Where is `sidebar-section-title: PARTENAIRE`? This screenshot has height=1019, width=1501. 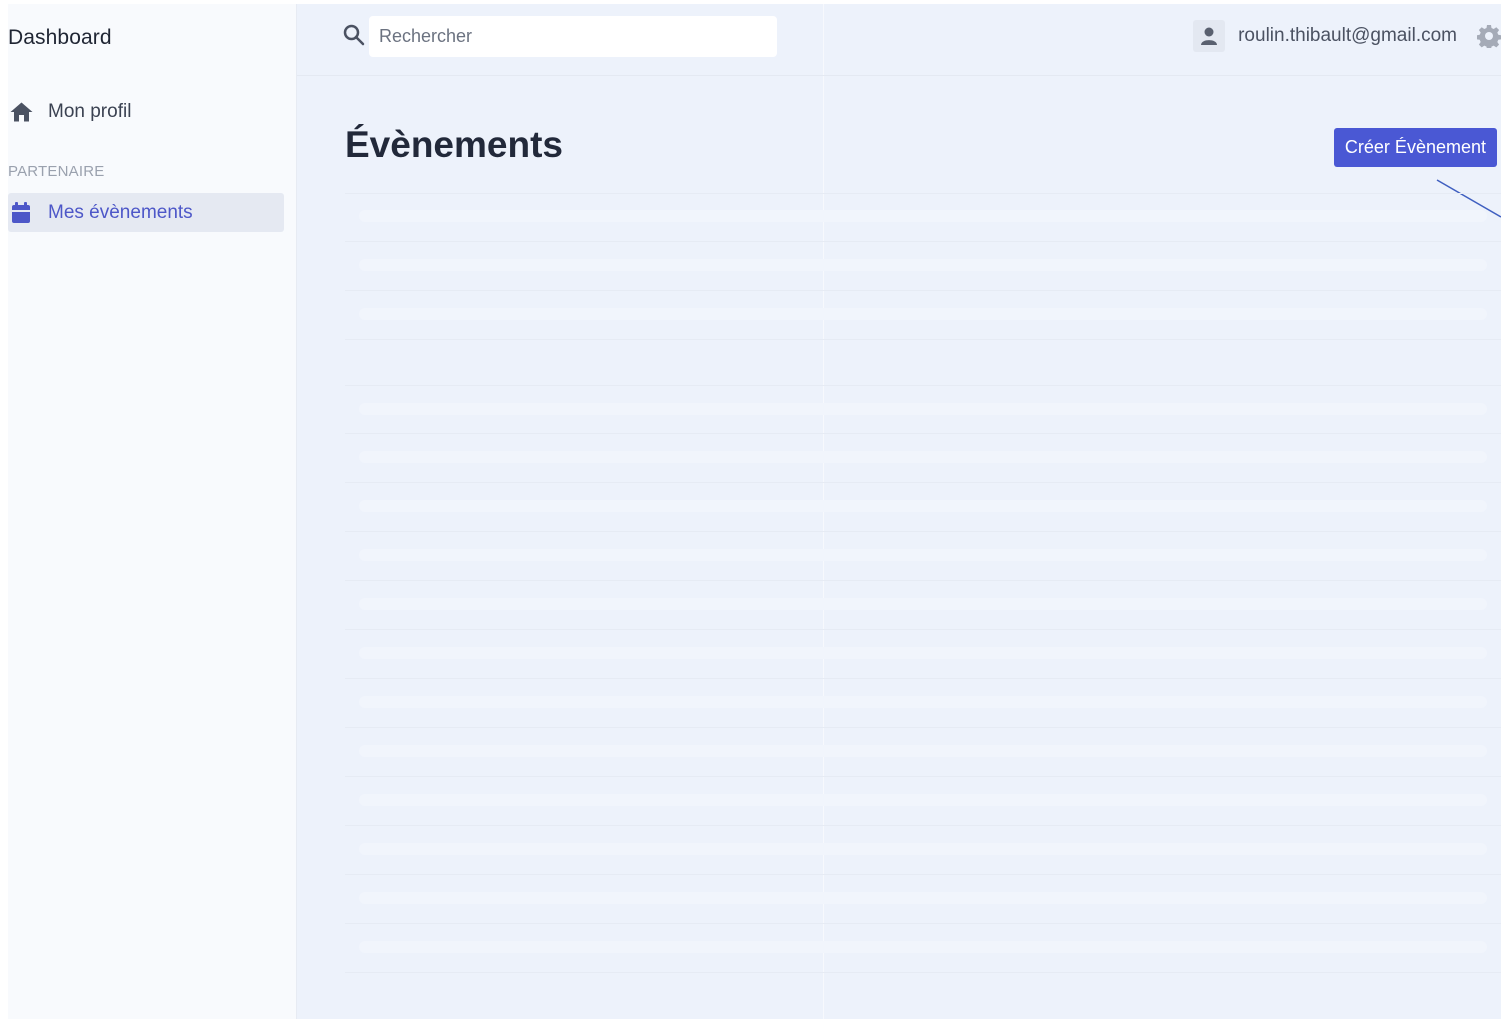
sidebar-section-title: PARTENAIRE is located at coordinates (56, 171).